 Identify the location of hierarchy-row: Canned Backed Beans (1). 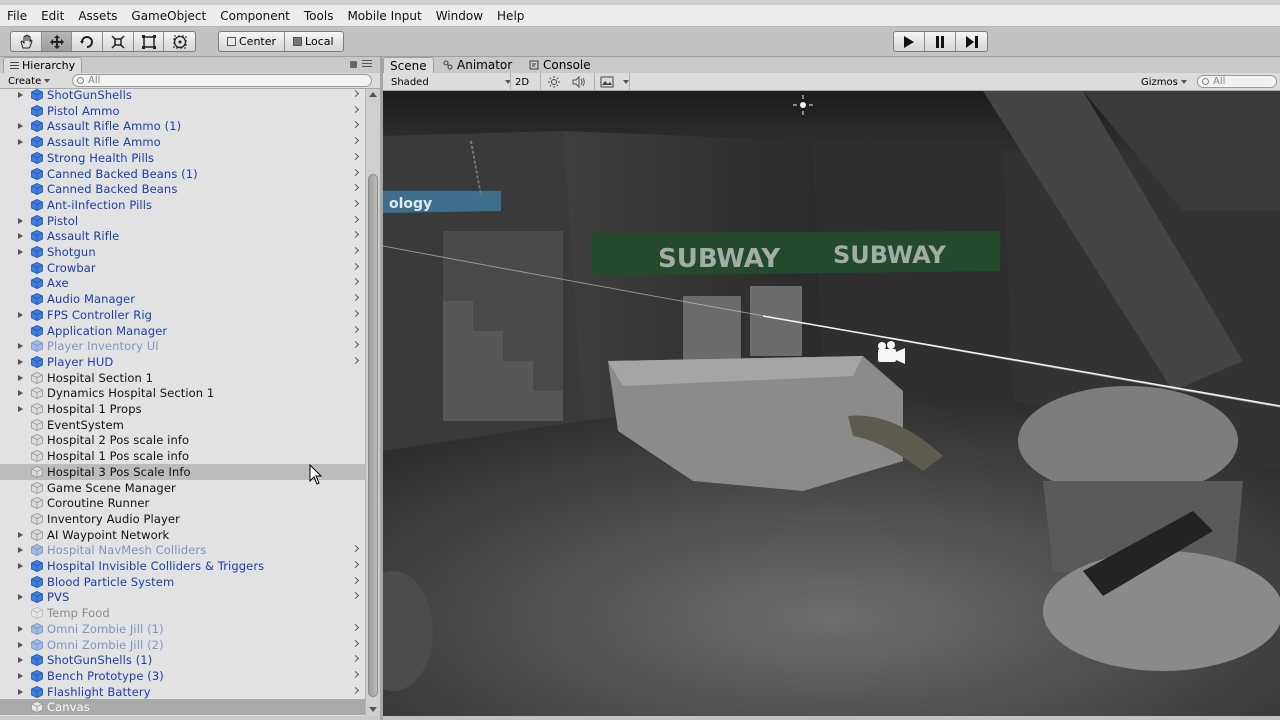
(182, 174).